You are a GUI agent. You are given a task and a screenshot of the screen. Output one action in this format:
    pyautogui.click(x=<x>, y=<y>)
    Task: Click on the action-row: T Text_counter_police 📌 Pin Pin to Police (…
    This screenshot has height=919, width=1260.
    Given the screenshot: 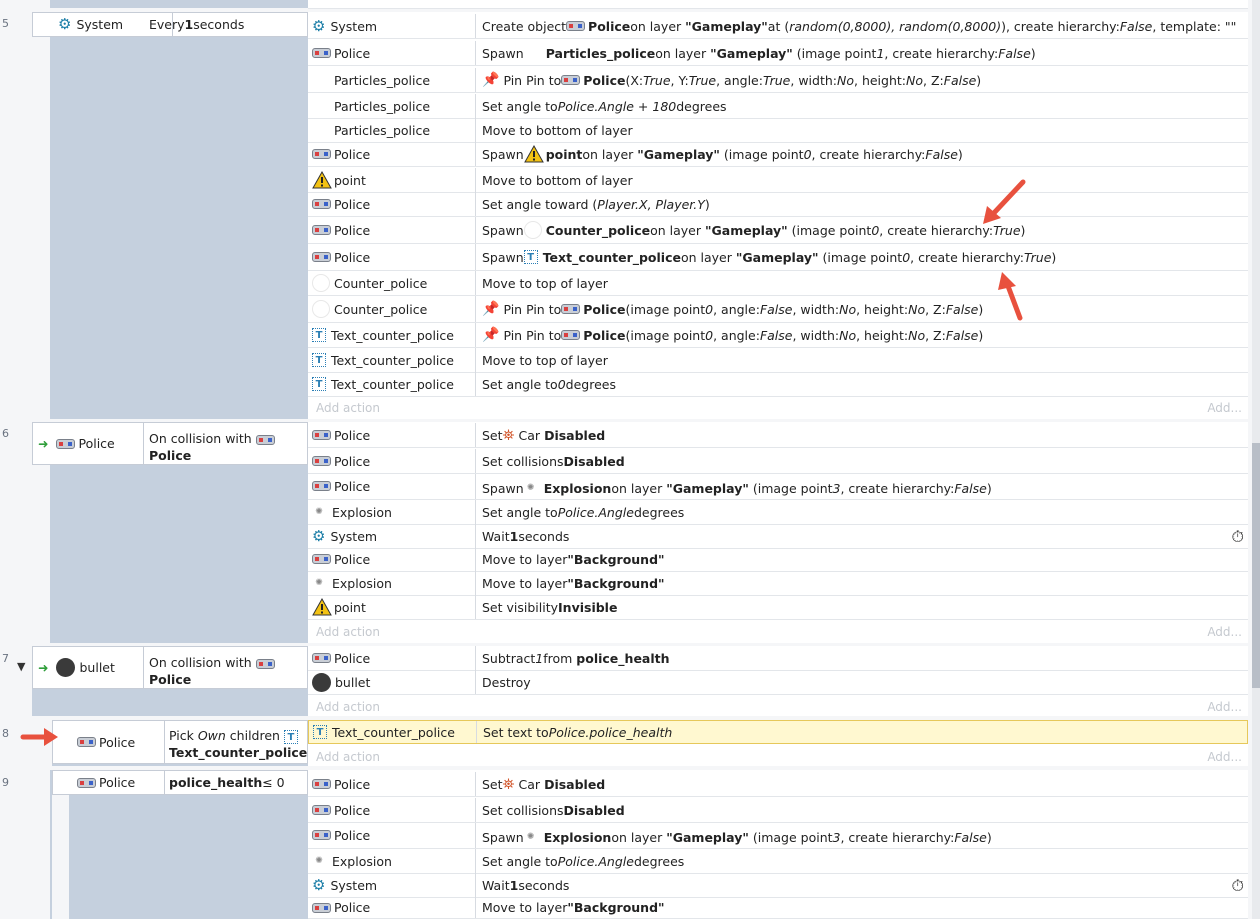 What is the action you would take?
    pyautogui.click(x=778, y=335)
    